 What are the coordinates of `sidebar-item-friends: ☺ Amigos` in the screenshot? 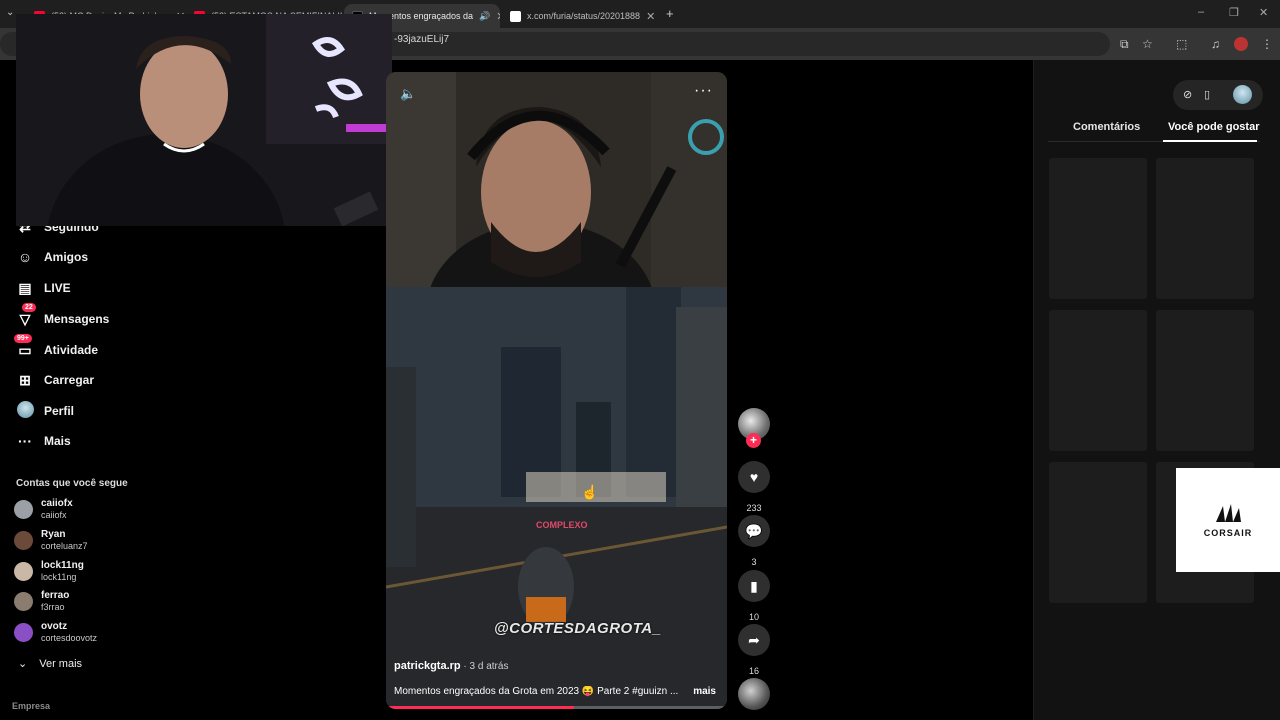 It's located at (52, 257).